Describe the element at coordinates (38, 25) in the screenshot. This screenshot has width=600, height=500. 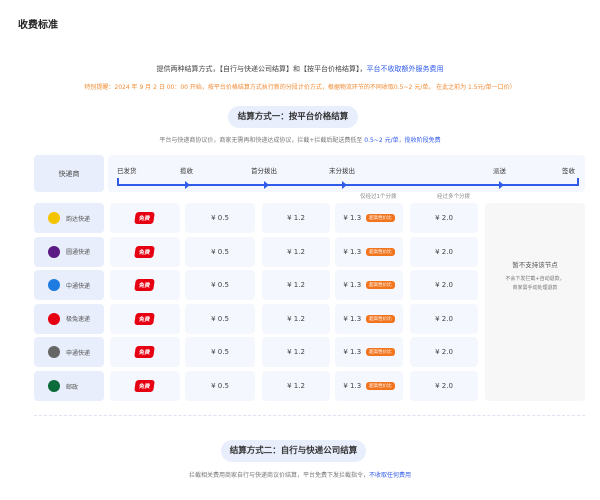
I see `page-title: 收费标准` at that location.